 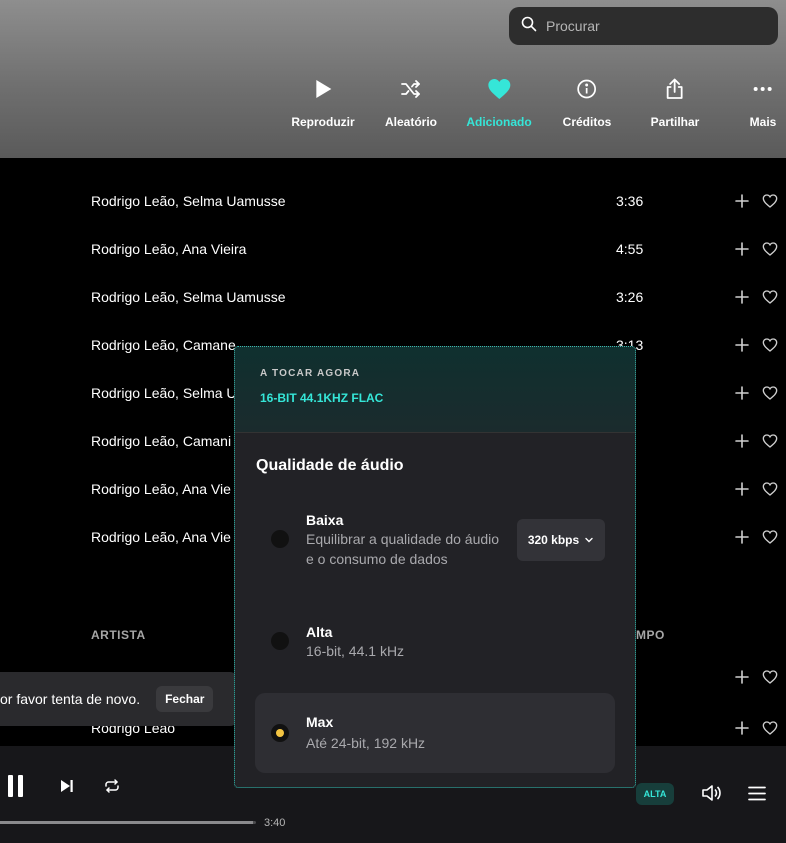 I want to click on option-desc: 16-bit, 44.1 kHz, so click(x=355, y=651).